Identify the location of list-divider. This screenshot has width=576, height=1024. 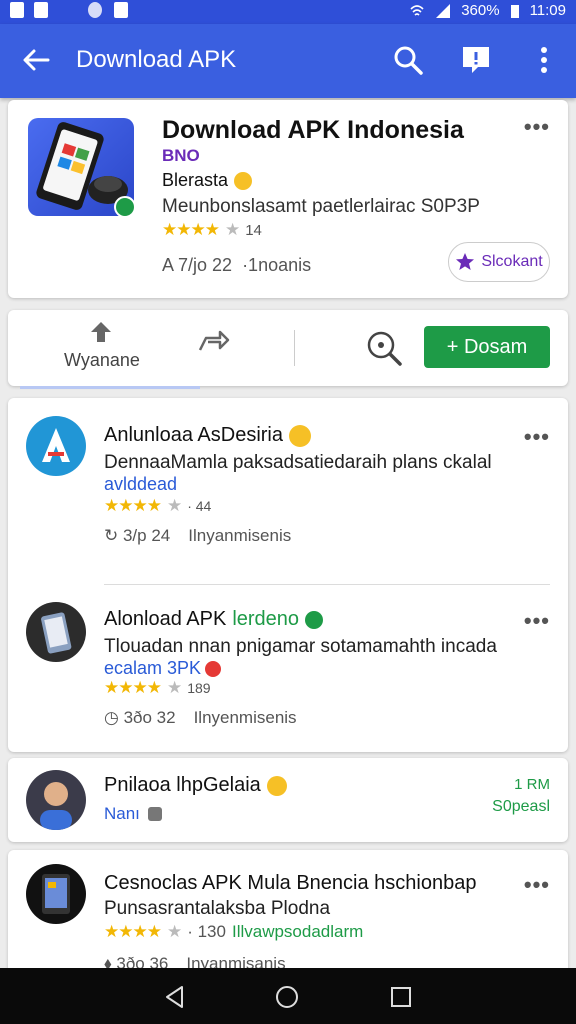
(327, 584).